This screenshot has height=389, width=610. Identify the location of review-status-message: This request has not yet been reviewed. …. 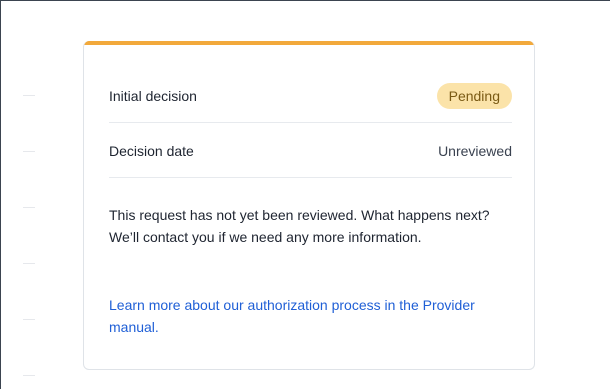
(299, 226).